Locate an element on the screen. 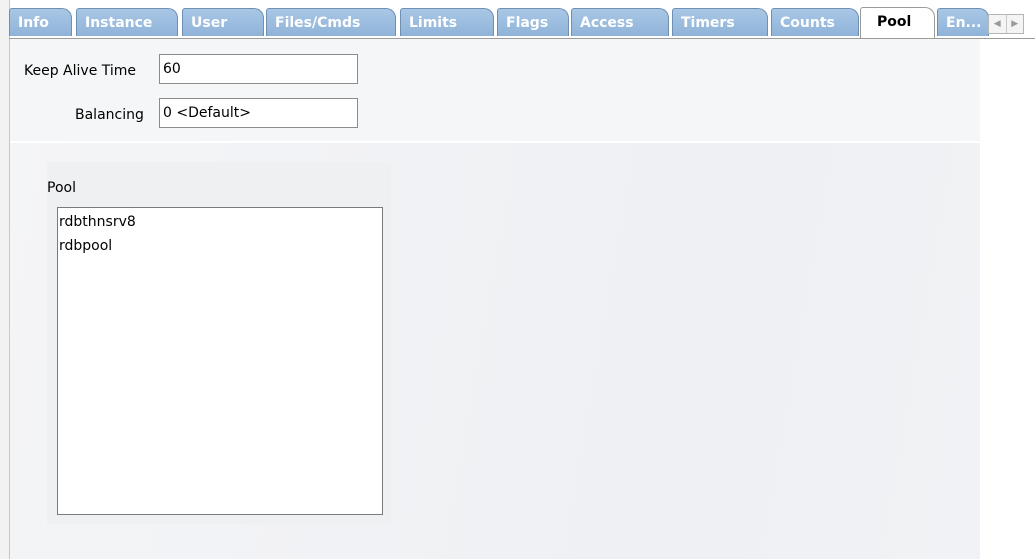  balancing-field: 0 <Default> is located at coordinates (258, 113).